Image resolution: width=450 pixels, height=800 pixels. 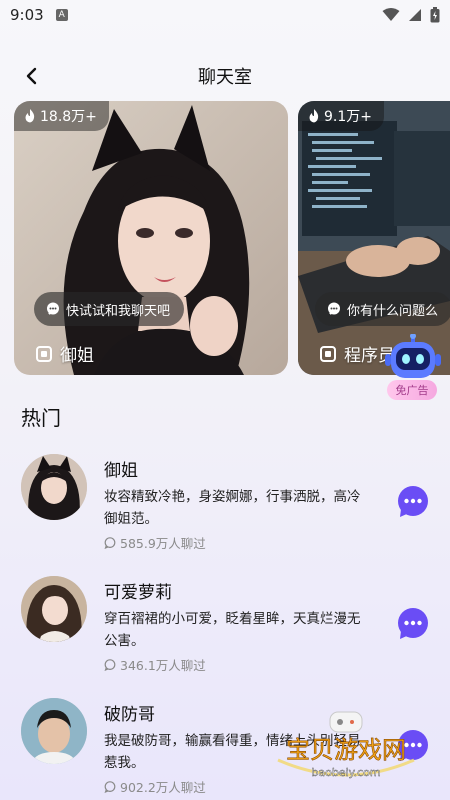 What do you see at coordinates (118, 311) in the screenshot?
I see `greeting-text: 快试试和我聊天吧` at bounding box center [118, 311].